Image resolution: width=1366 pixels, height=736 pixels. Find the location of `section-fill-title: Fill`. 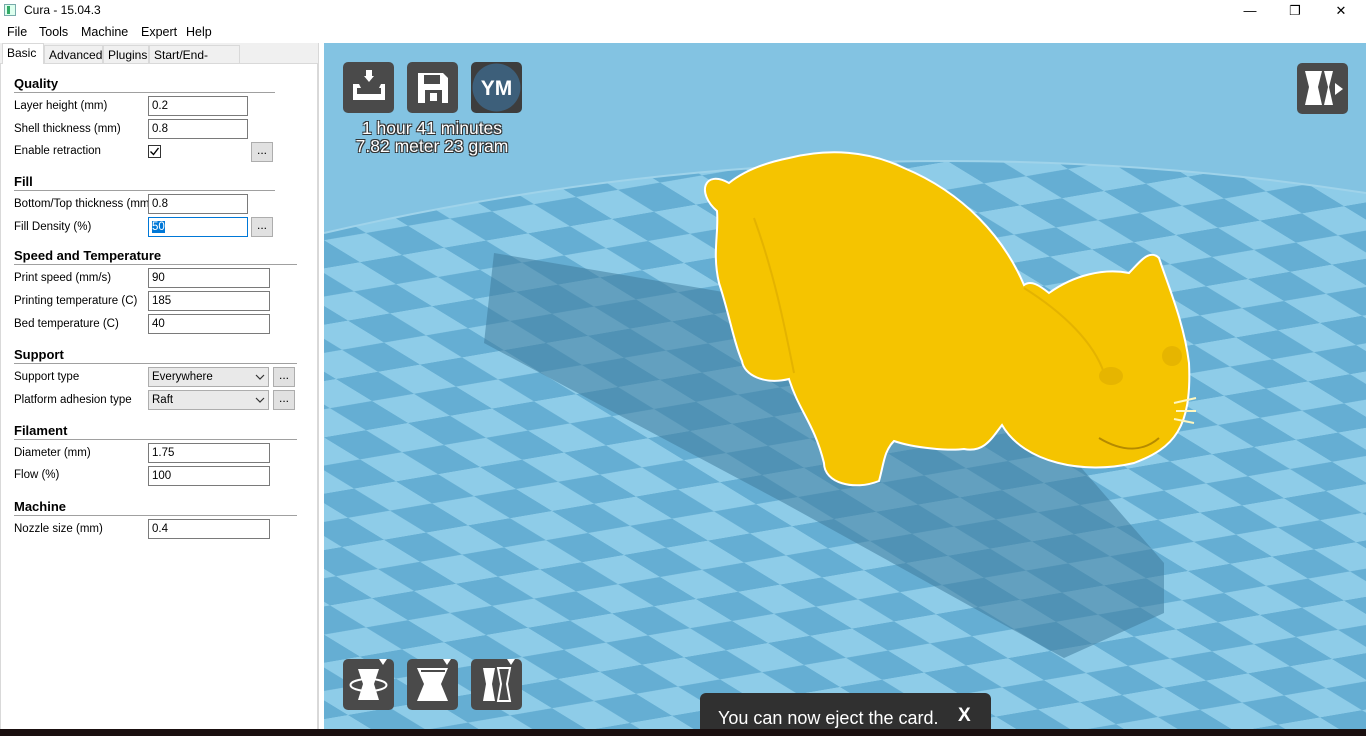

section-fill-title: Fill is located at coordinates (23, 181).